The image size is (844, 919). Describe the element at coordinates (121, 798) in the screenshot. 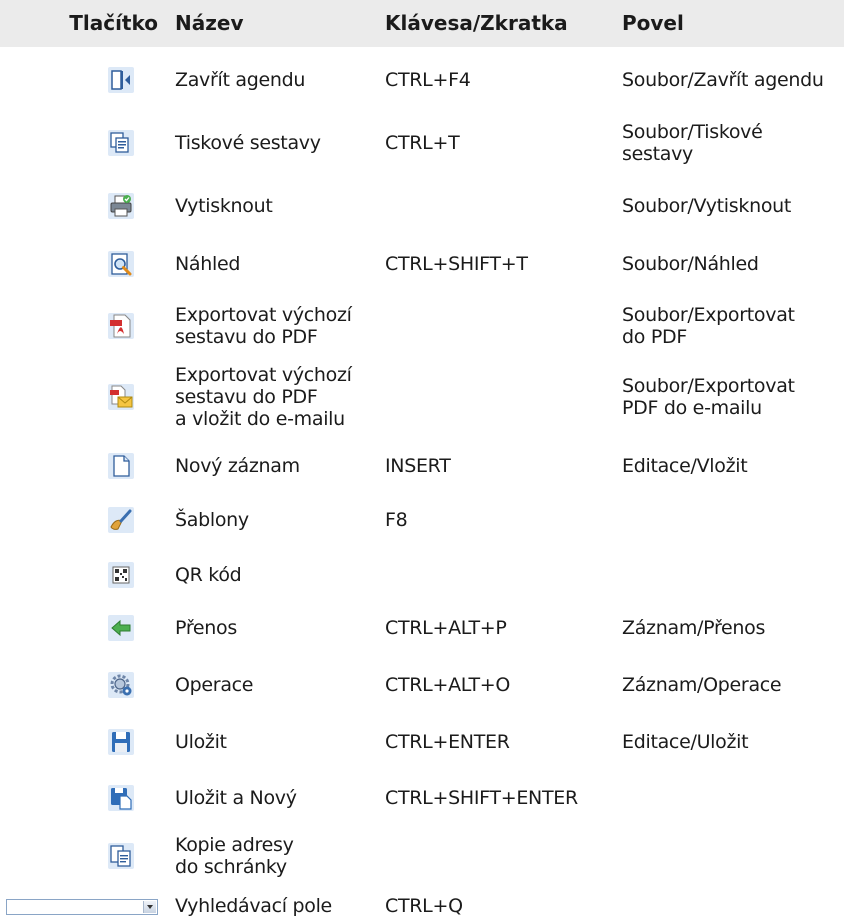

I see `save-and-new-icon` at that location.